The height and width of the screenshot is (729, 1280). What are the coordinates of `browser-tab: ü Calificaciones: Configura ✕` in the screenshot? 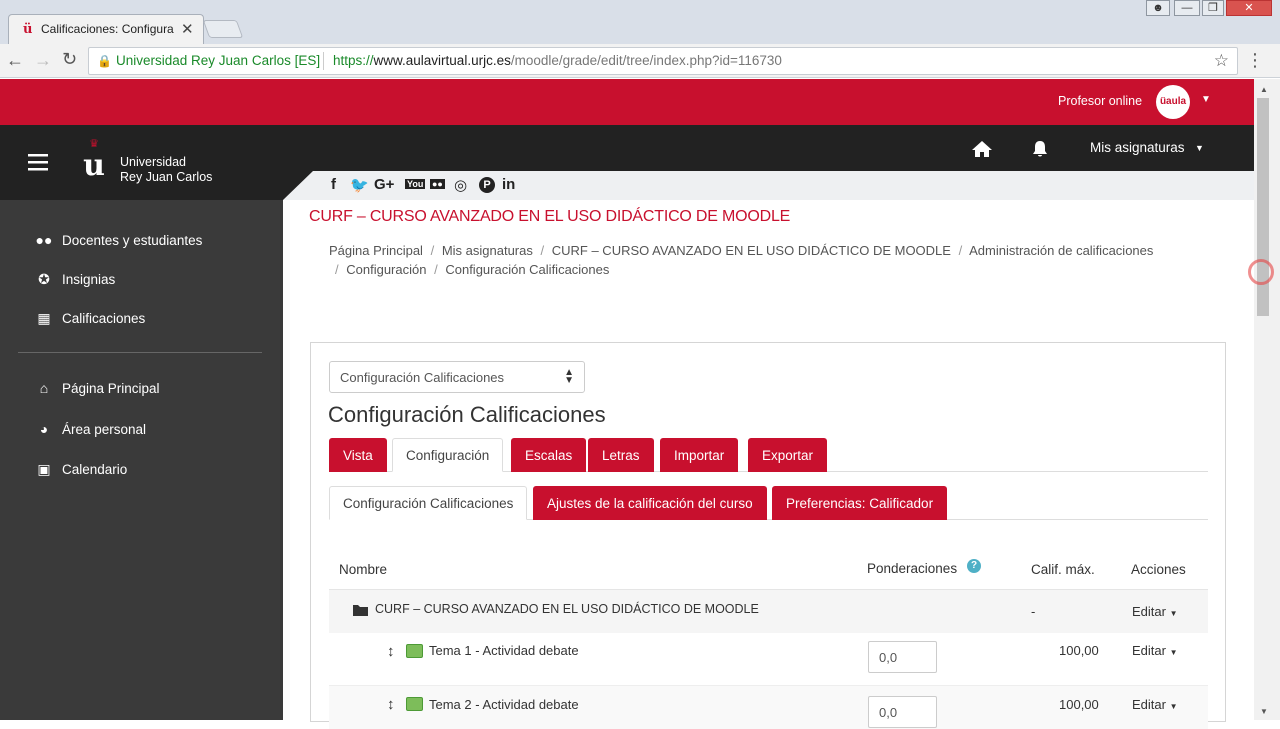 It's located at (106, 29).